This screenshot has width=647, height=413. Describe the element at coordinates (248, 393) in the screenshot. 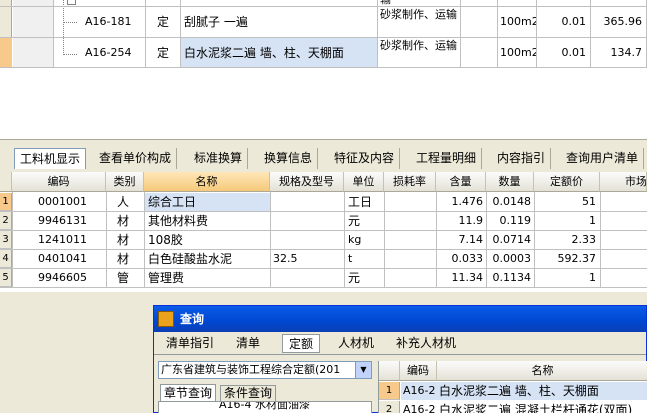

I see `subtab-condition: 条件查询` at that location.